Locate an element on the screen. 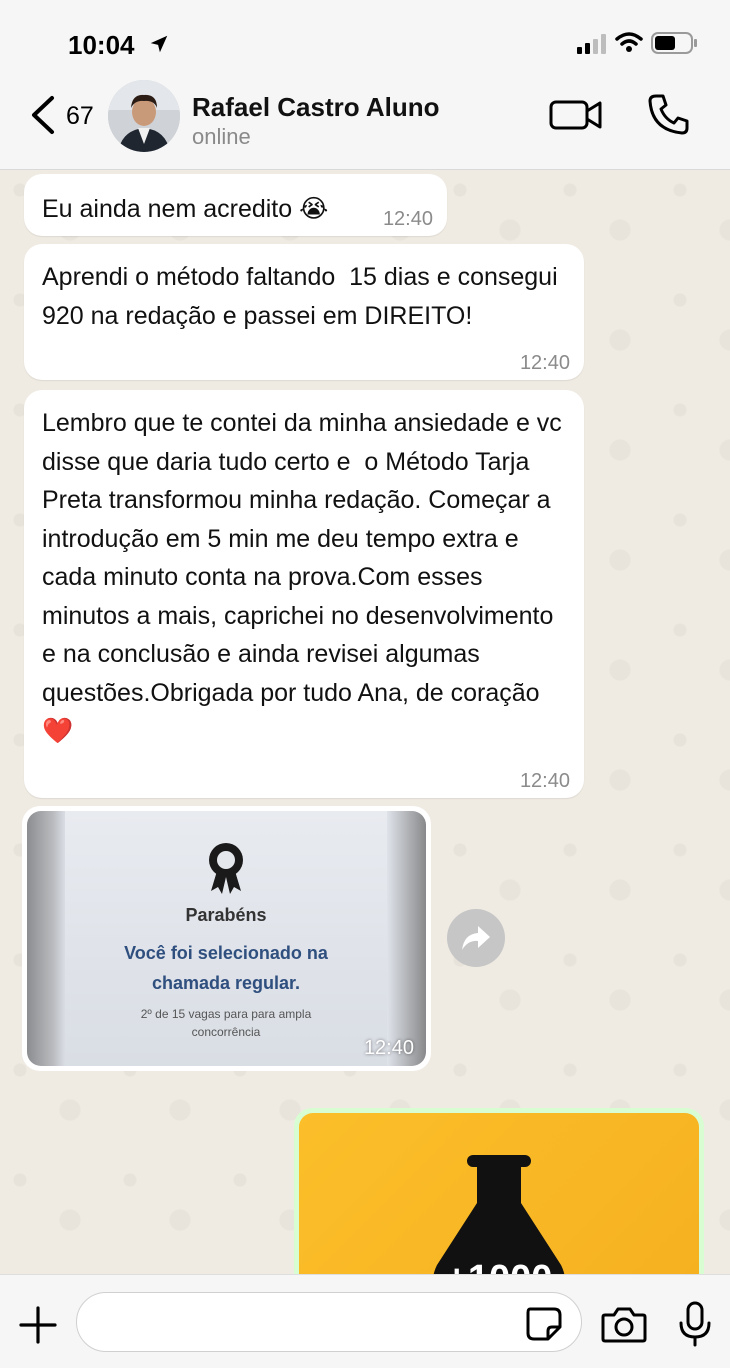  sticker-icon is located at coordinates (544, 1323).